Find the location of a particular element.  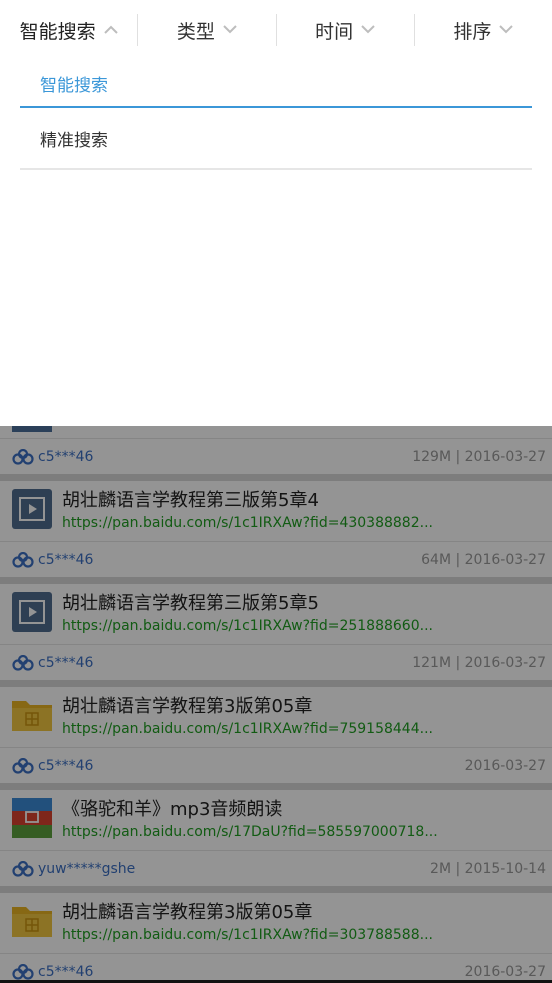

item-info: 2M | 2015-10-14 is located at coordinates (488, 869).